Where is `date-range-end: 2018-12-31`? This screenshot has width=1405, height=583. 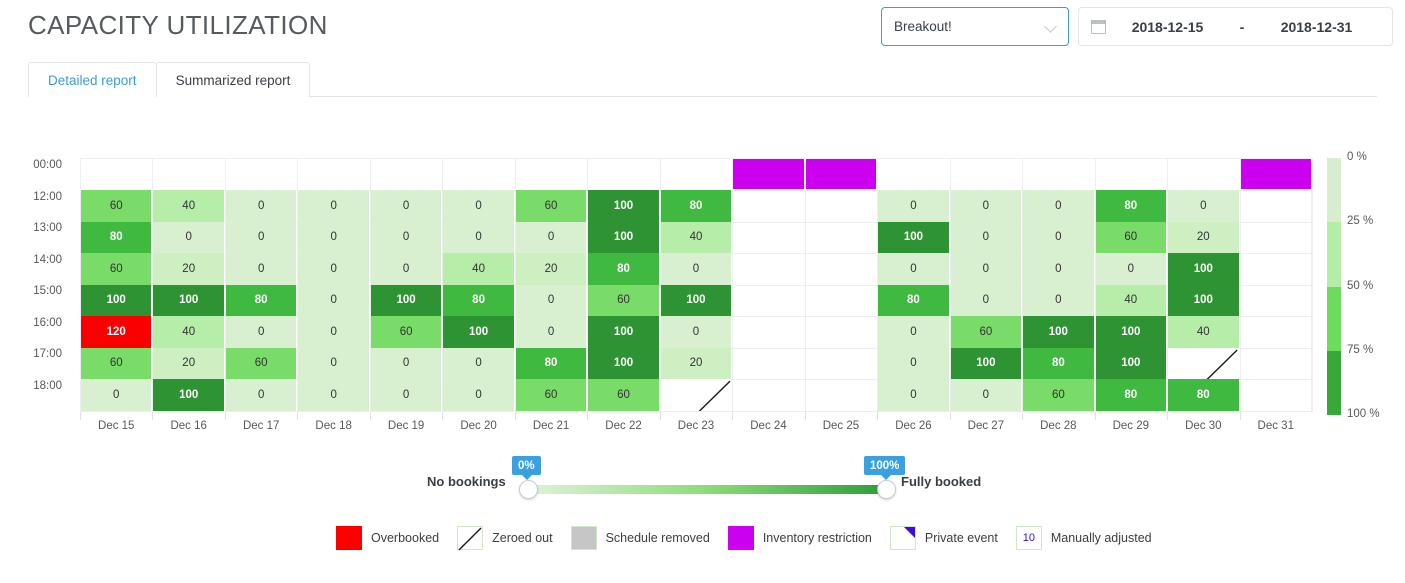
date-range-end: 2018-12-31 is located at coordinates (1323, 27).